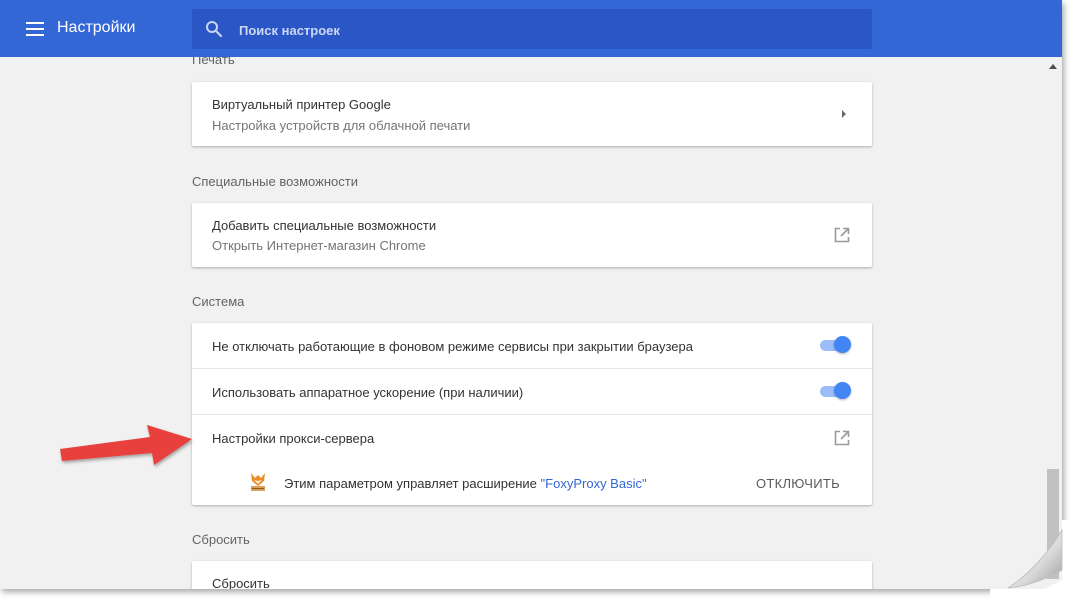 Image resolution: width=1079 pixels, height=605 pixels. I want to click on vertical-scrollbar, so click(1053, 323).